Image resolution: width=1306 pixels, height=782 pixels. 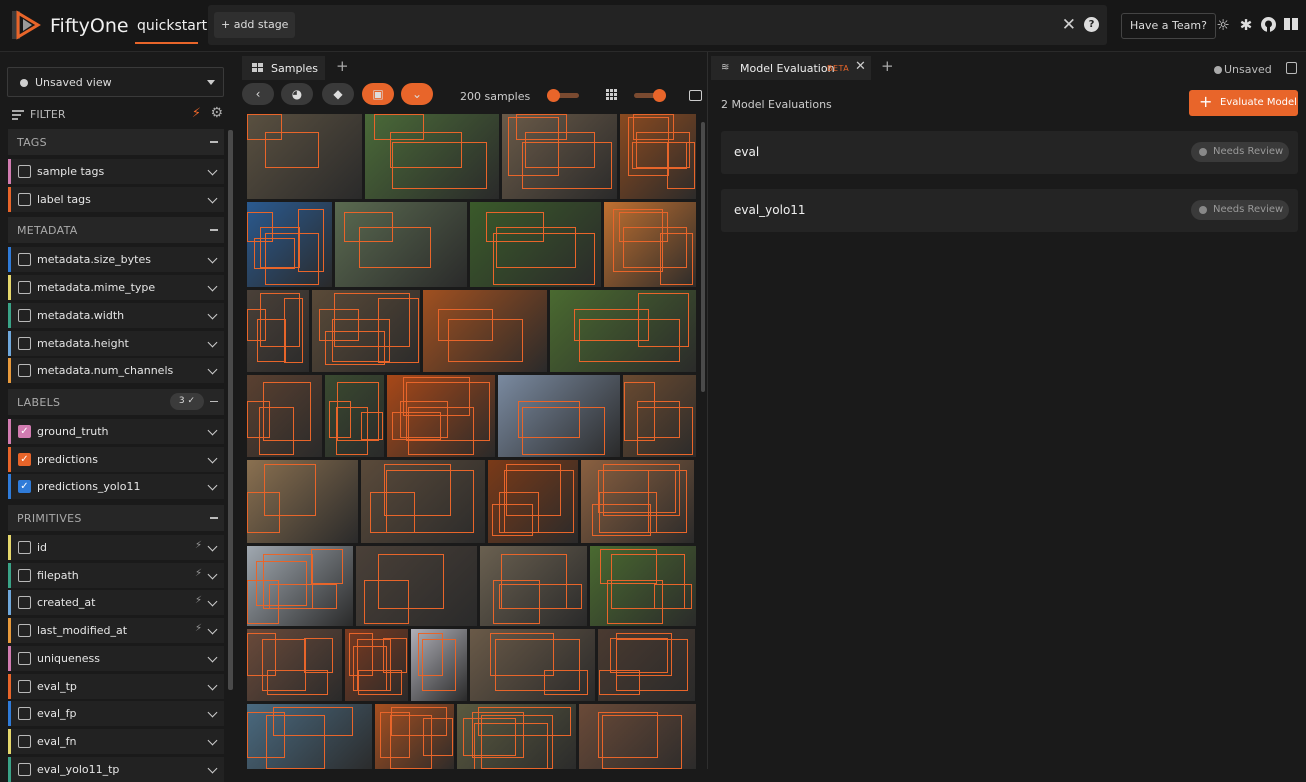 I want to click on have-a-team-button: Have a Team?, so click(x=1168, y=26).